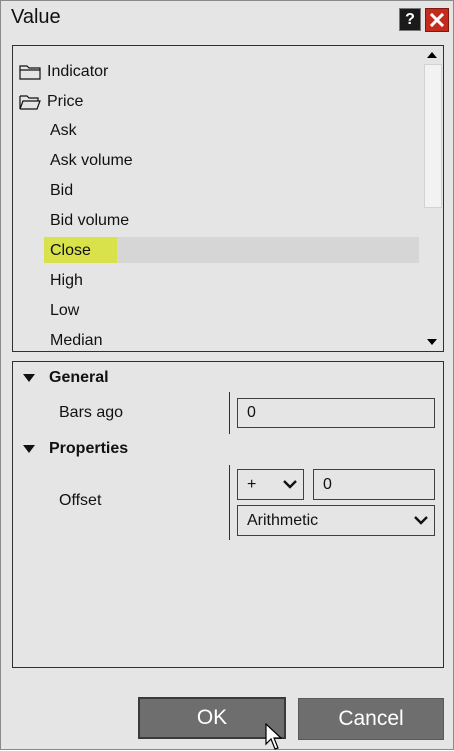 This screenshot has width=454, height=751. I want to click on close-button, so click(437, 20).